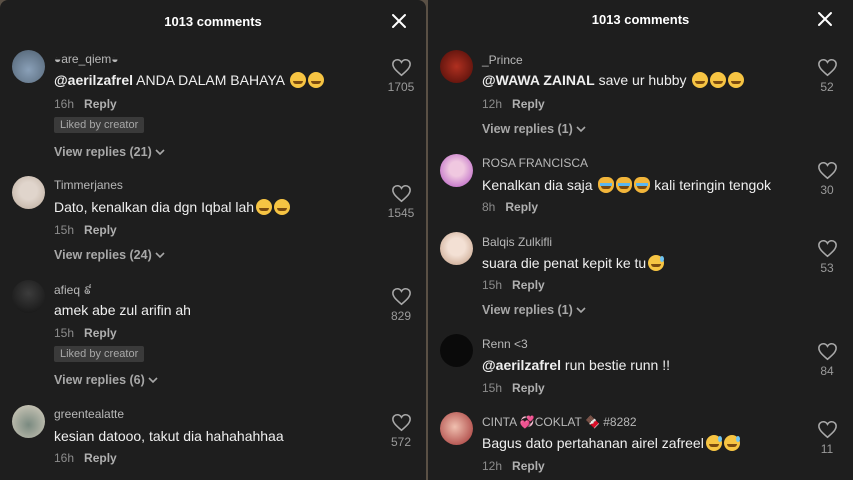 This screenshot has height=480, width=853. I want to click on comment-text: Kenalkan dia saja kali teringin tengok, so click(627, 185).